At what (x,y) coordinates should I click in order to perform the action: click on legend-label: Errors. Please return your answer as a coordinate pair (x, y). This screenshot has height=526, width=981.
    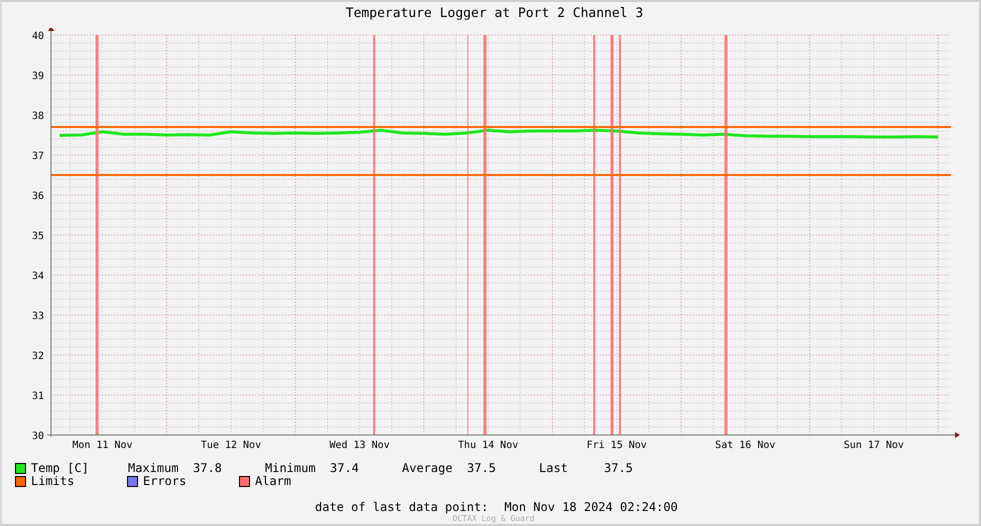
    Looking at the image, I should click on (164, 481).